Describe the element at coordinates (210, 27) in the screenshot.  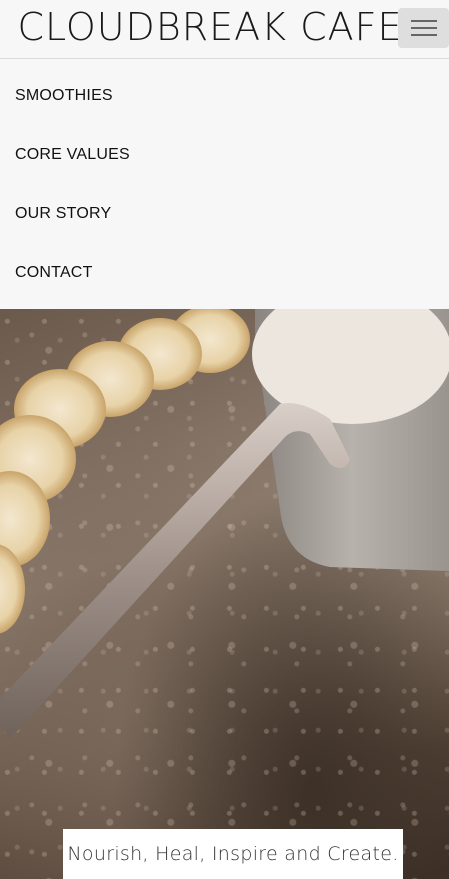
I see `site-logo-title: CLOUDBREAK CAFE` at that location.